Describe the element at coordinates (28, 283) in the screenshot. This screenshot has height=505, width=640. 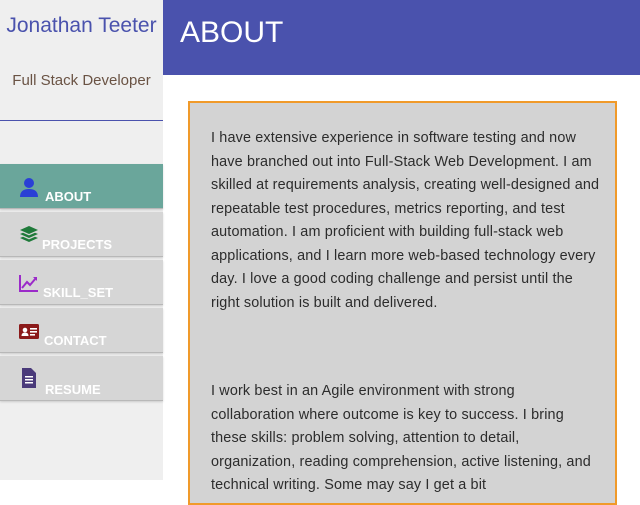
I see `chart-line-icon` at that location.